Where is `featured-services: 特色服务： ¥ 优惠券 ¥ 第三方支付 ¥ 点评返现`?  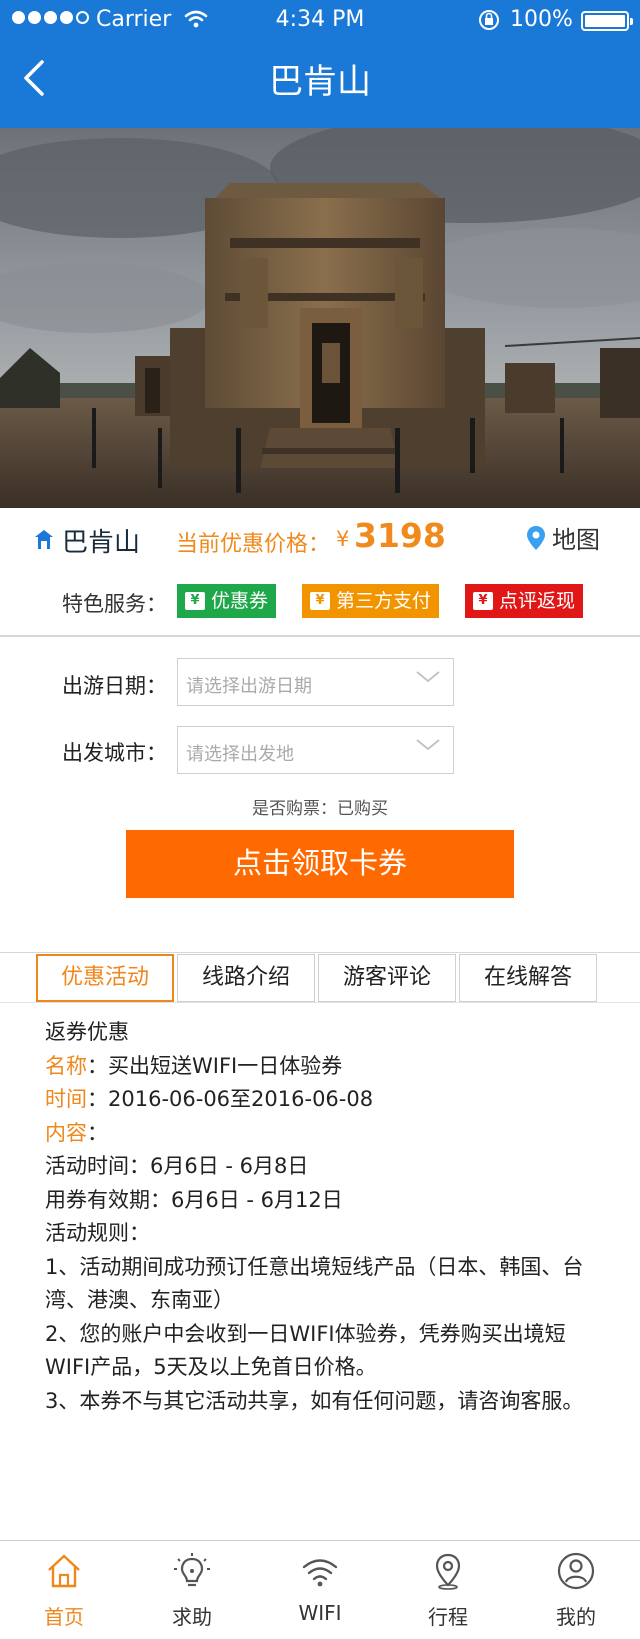
featured-services: 特色服务： ¥ 优惠券 ¥ 第三方支付 ¥ 点评返现 is located at coordinates (320, 602).